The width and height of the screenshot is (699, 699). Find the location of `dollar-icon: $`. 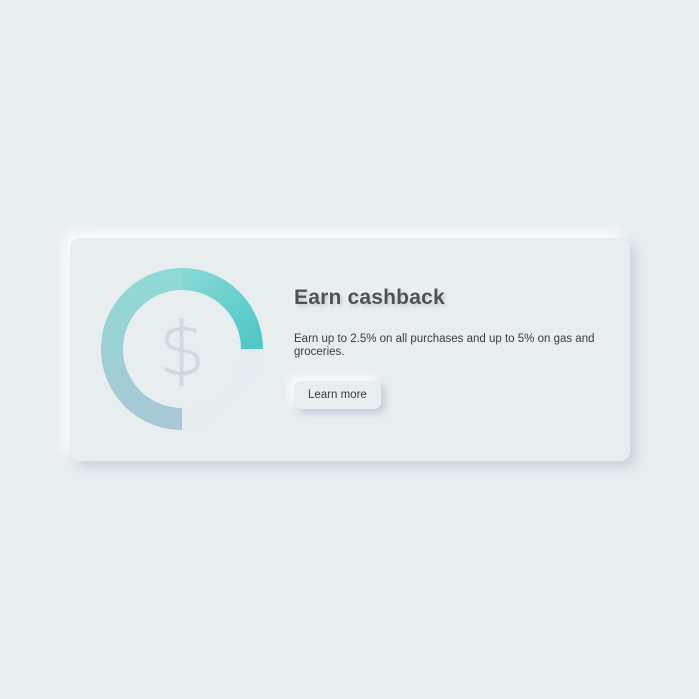

dollar-icon: $ is located at coordinates (181, 350).